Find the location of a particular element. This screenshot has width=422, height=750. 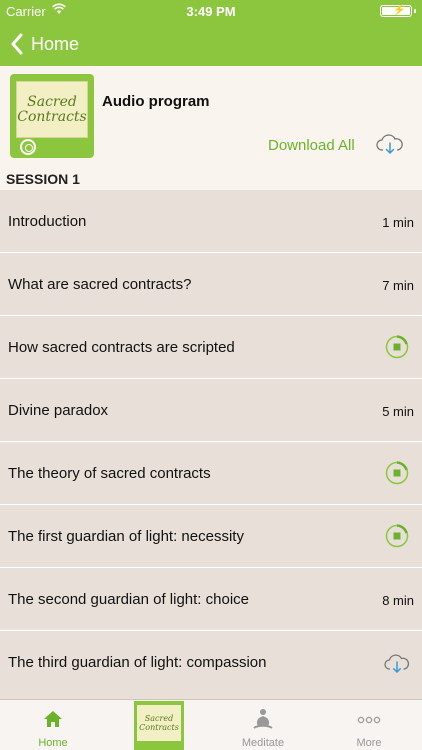

back-button: Home is located at coordinates (44, 44).